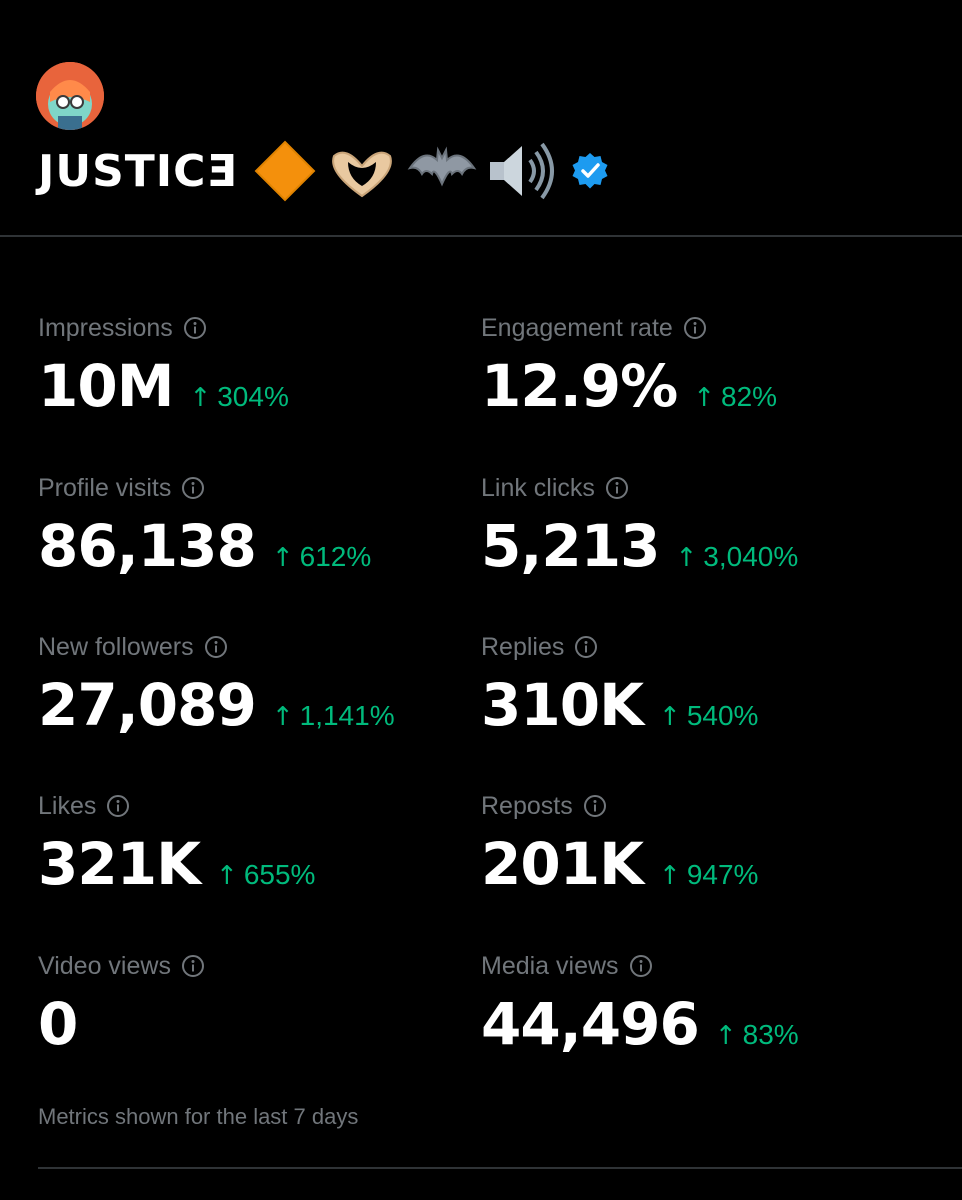 The height and width of the screenshot is (1200, 962). What do you see at coordinates (701, 647) in the screenshot?
I see `metric-label-row: Replies` at bounding box center [701, 647].